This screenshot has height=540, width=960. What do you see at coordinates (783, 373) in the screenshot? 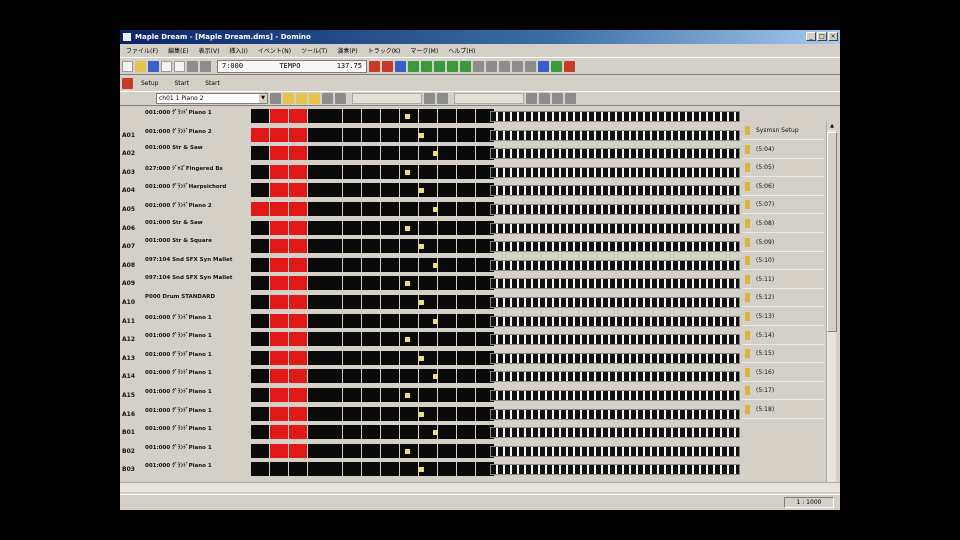
I see `event-list-item: (5:16)` at bounding box center [783, 373].